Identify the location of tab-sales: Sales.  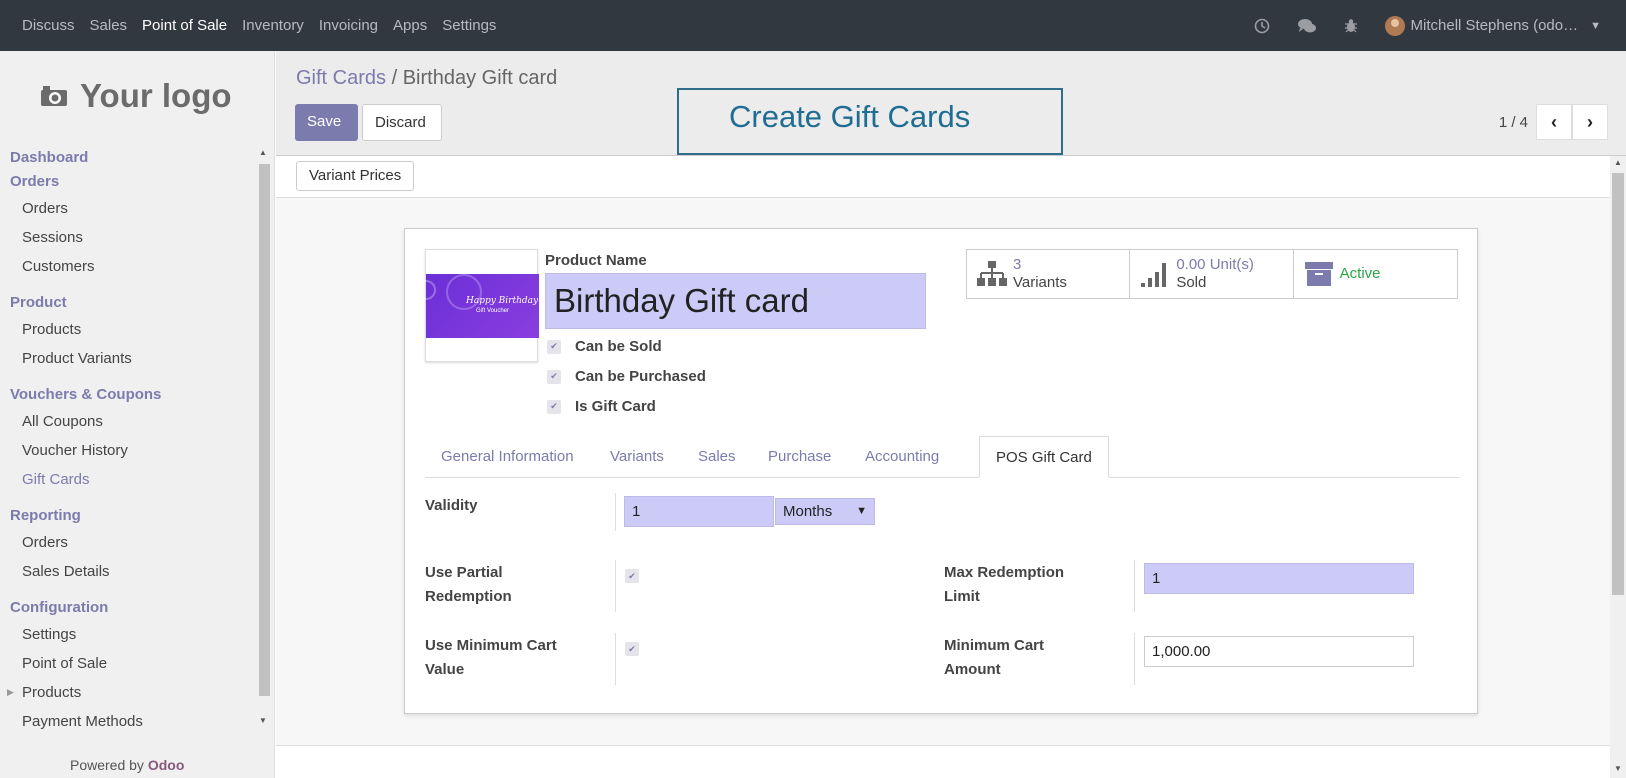
(717, 457).